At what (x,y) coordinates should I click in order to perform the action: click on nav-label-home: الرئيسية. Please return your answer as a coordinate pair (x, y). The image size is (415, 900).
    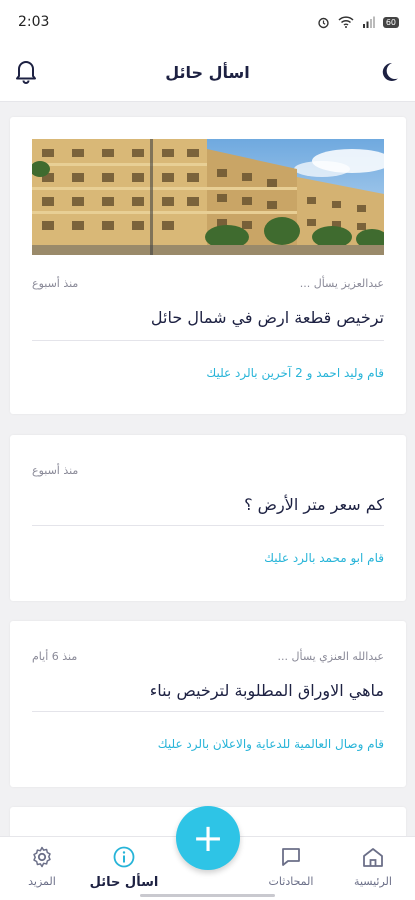
    Looking at the image, I should click on (373, 881).